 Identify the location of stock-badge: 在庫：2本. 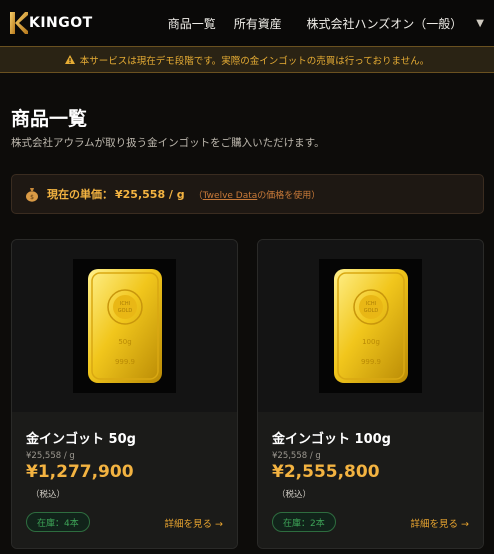
(304, 522).